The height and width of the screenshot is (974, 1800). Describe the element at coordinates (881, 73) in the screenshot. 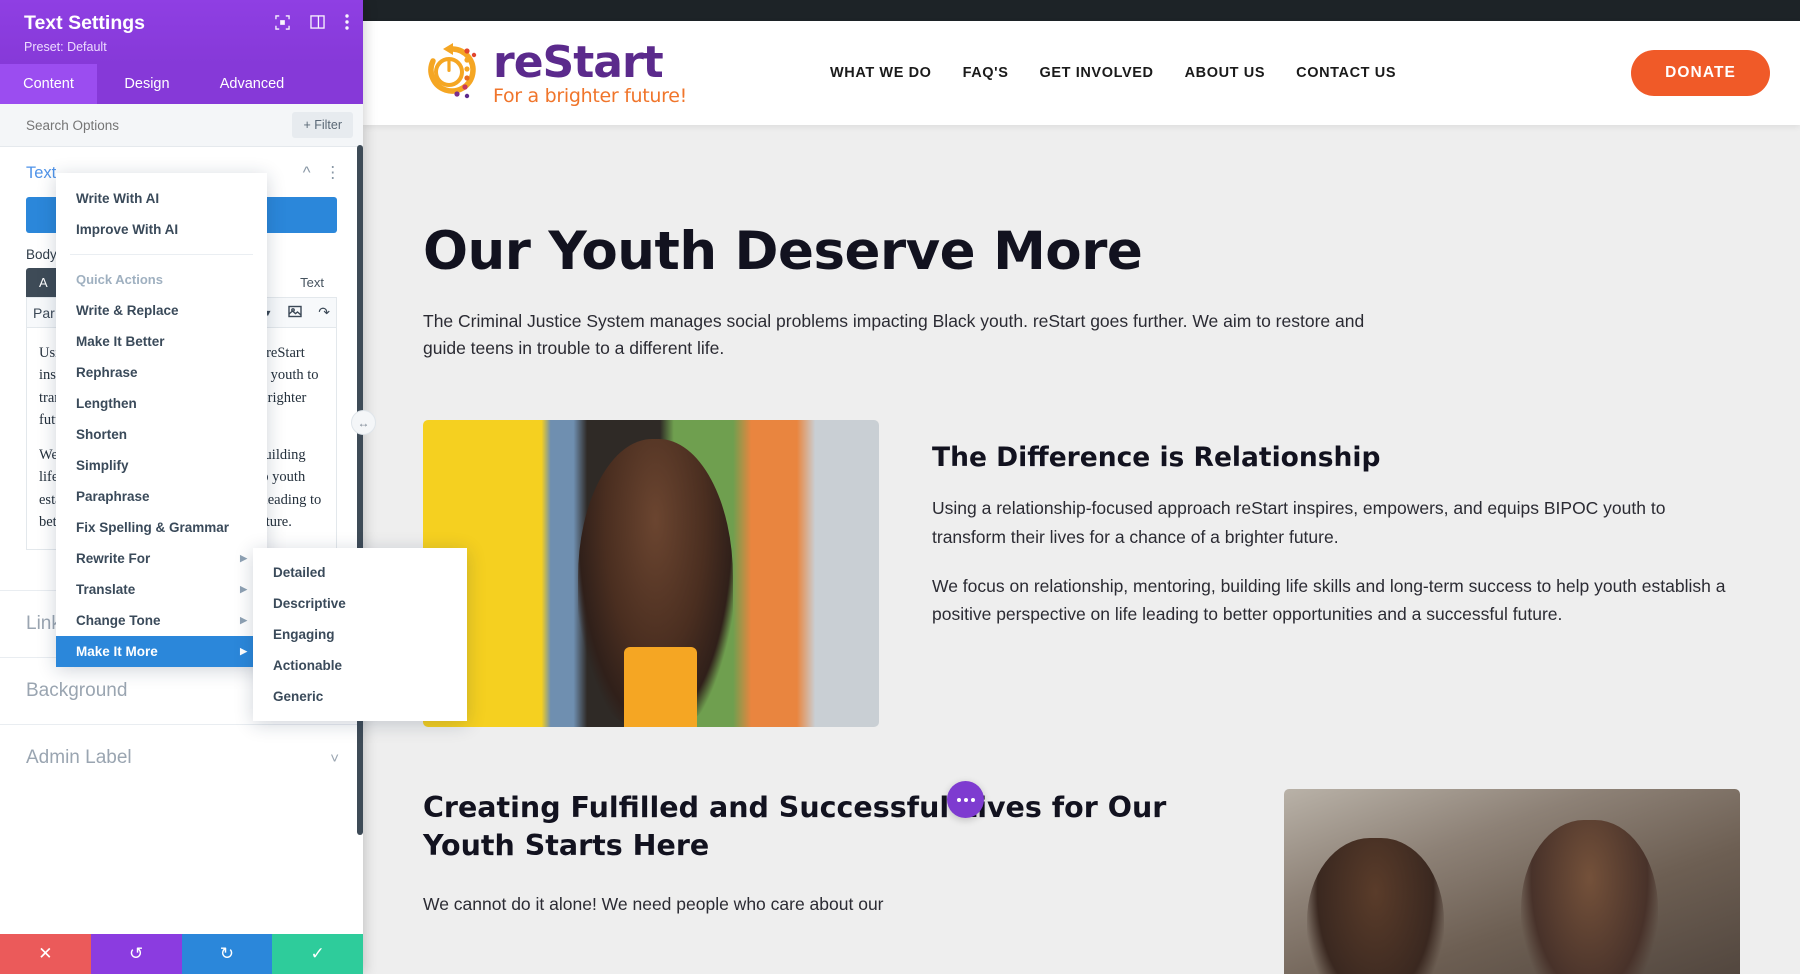

I see `nav-item-what-we-do: WHAT WE DO` at that location.